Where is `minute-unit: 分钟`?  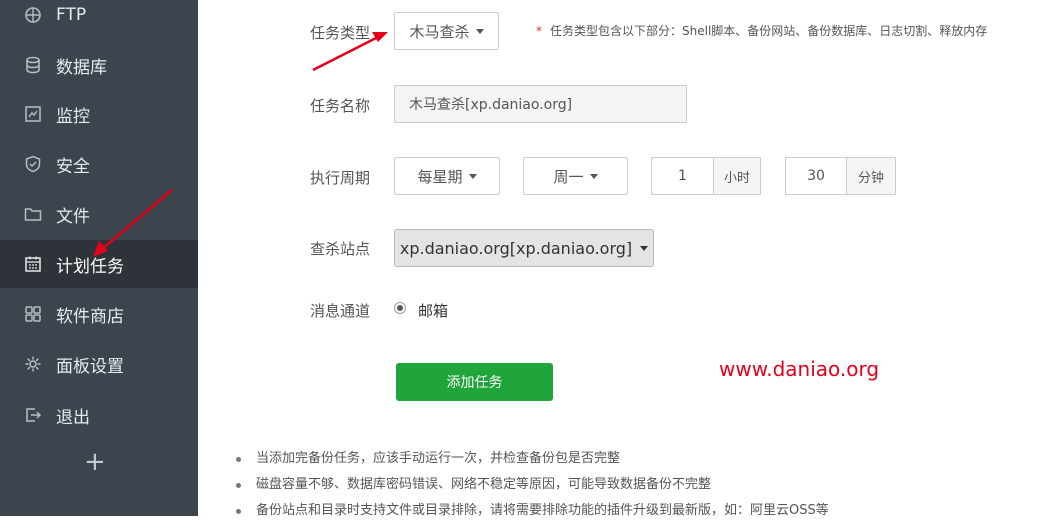 minute-unit: 分钟 is located at coordinates (871, 176).